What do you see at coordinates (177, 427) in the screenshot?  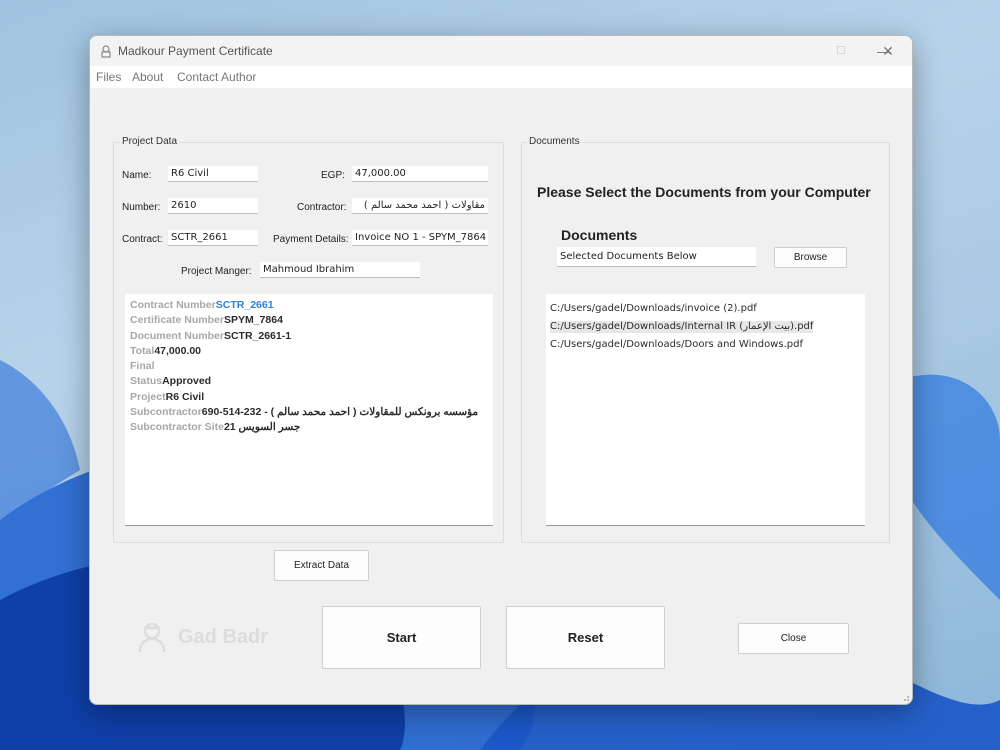 I see `summary-key: Subcontractor Site` at bounding box center [177, 427].